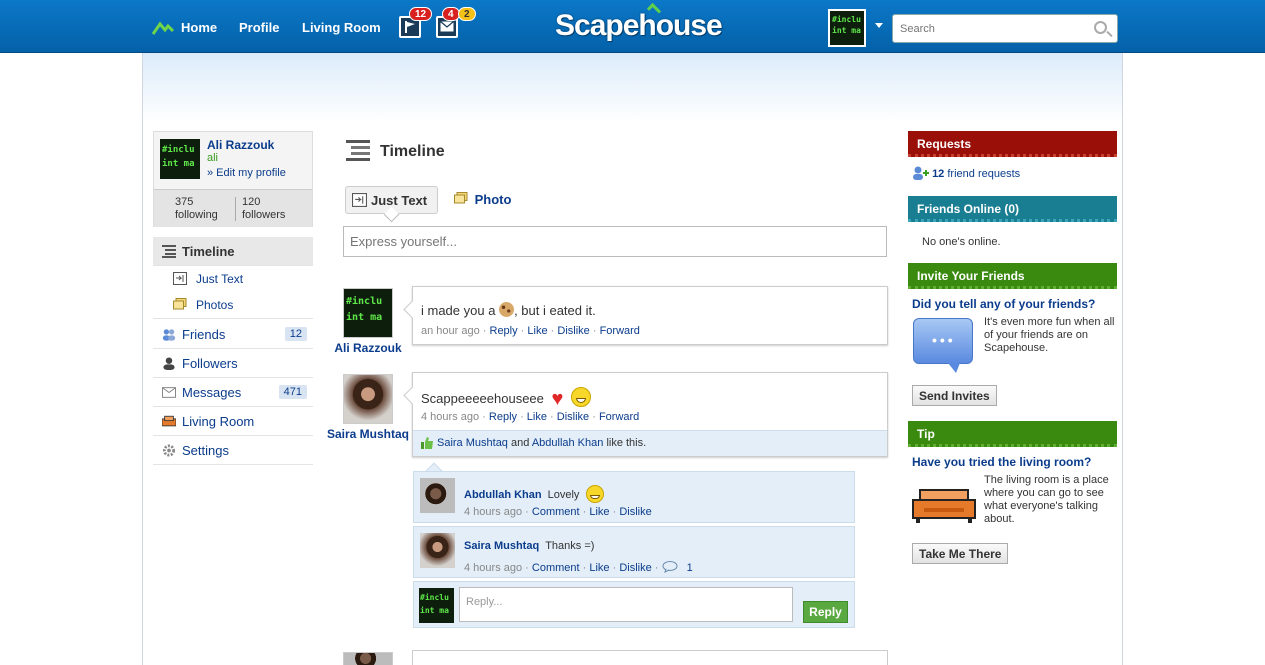  What do you see at coordinates (169, 450) in the screenshot?
I see `gear-icon` at bounding box center [169, 450].